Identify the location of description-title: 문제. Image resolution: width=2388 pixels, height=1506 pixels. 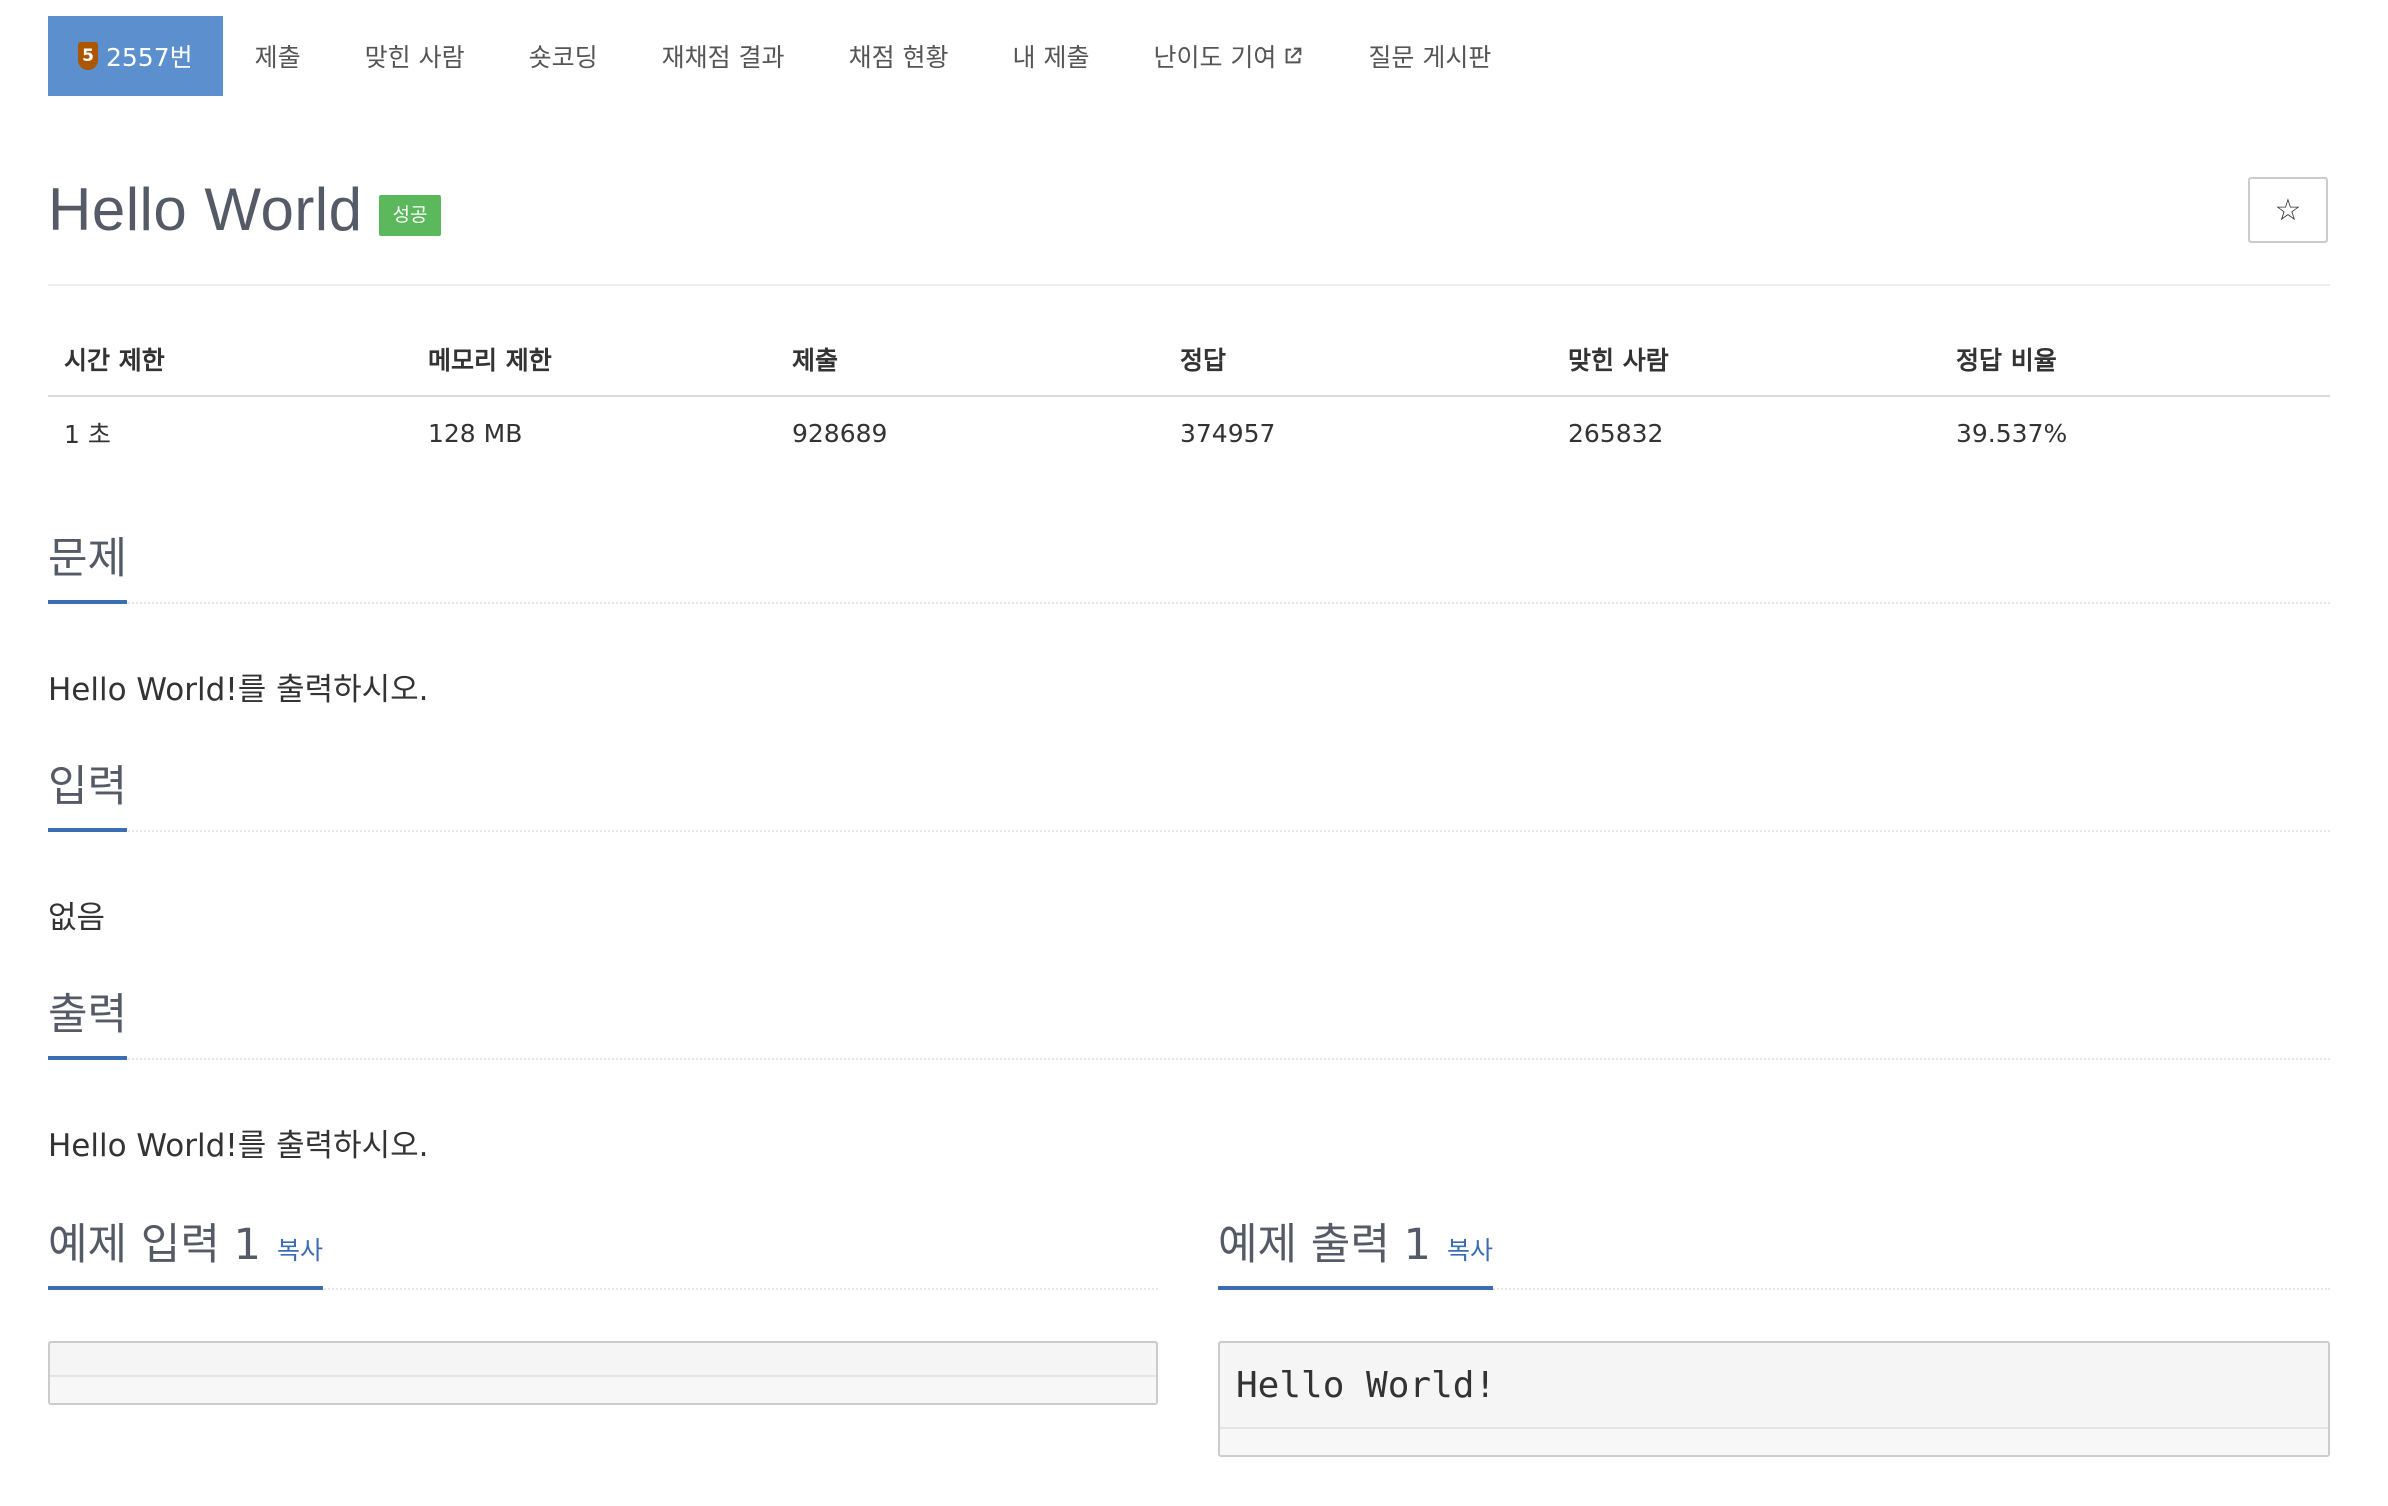
(88, 564).